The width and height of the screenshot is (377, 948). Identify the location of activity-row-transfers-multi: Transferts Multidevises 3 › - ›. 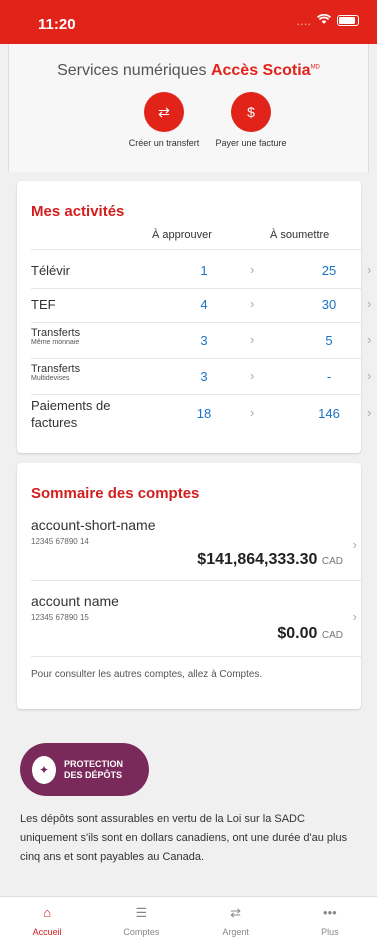
(201, 377).